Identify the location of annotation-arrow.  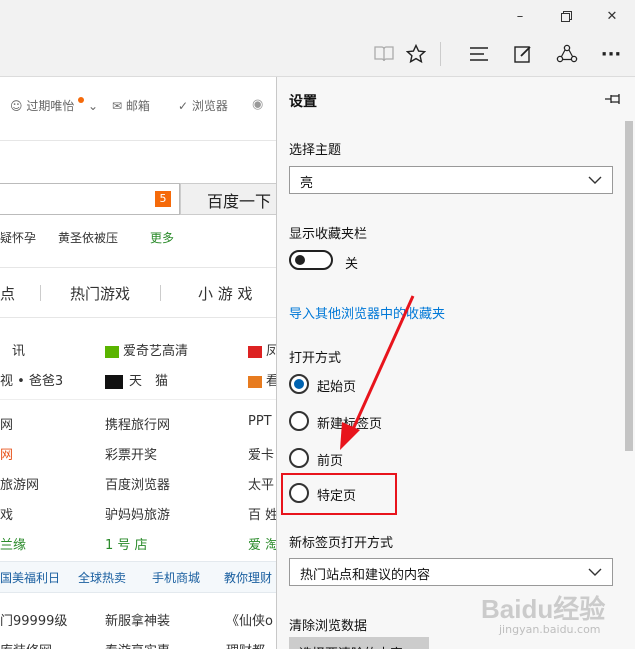
(377, 372).